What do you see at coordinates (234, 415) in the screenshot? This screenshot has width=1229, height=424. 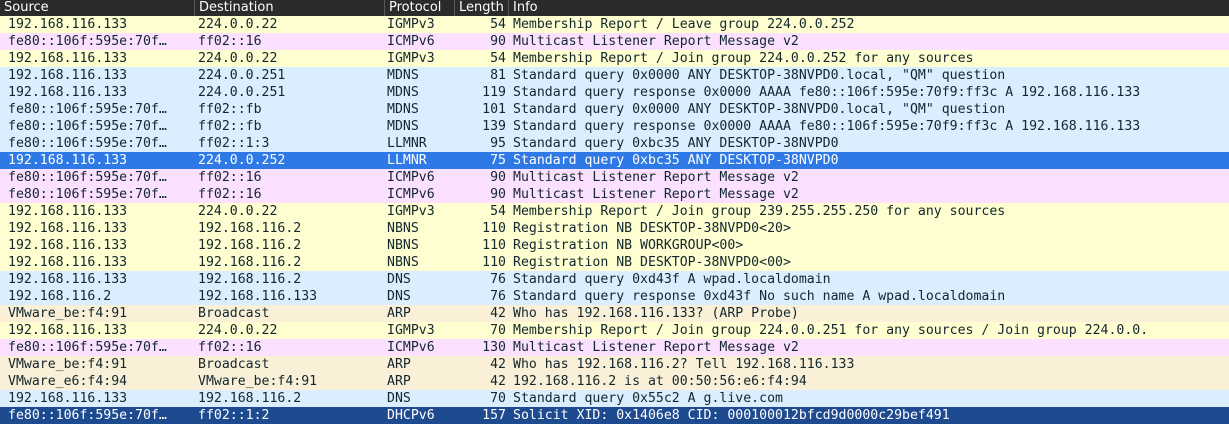 I see `cell-destination: ff02::1:2` at bounding box center [234, 415].